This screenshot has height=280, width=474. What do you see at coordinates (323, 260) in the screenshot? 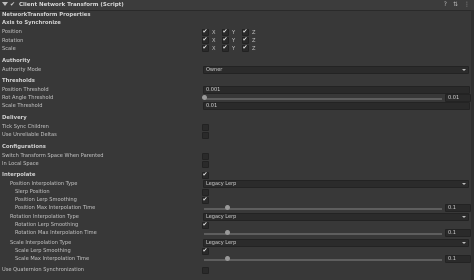
I see `scale-max-time-slider-track` at bounding box center [323, 260].